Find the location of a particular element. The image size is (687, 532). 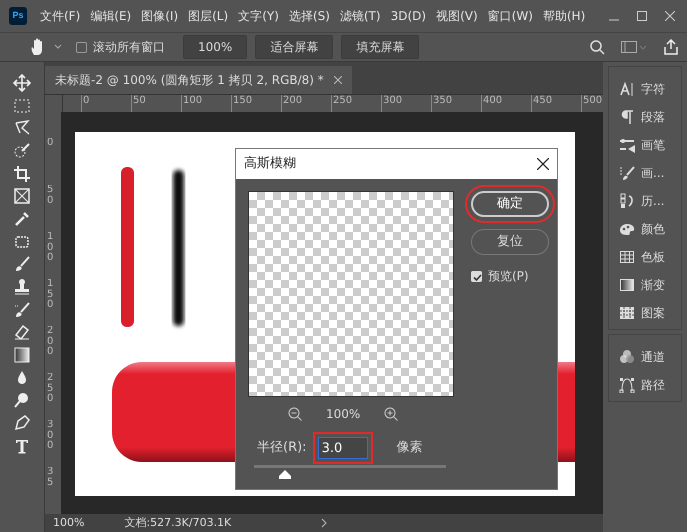

palette-icon is located at coordinates (627, 229).